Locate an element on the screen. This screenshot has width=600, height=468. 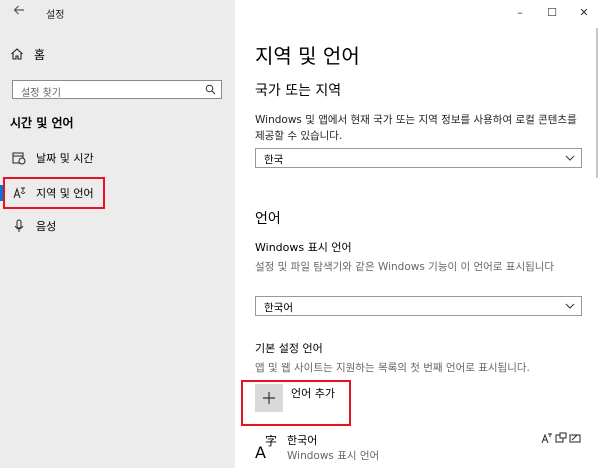
minimize-button: – is located at coordinates (520, 12).